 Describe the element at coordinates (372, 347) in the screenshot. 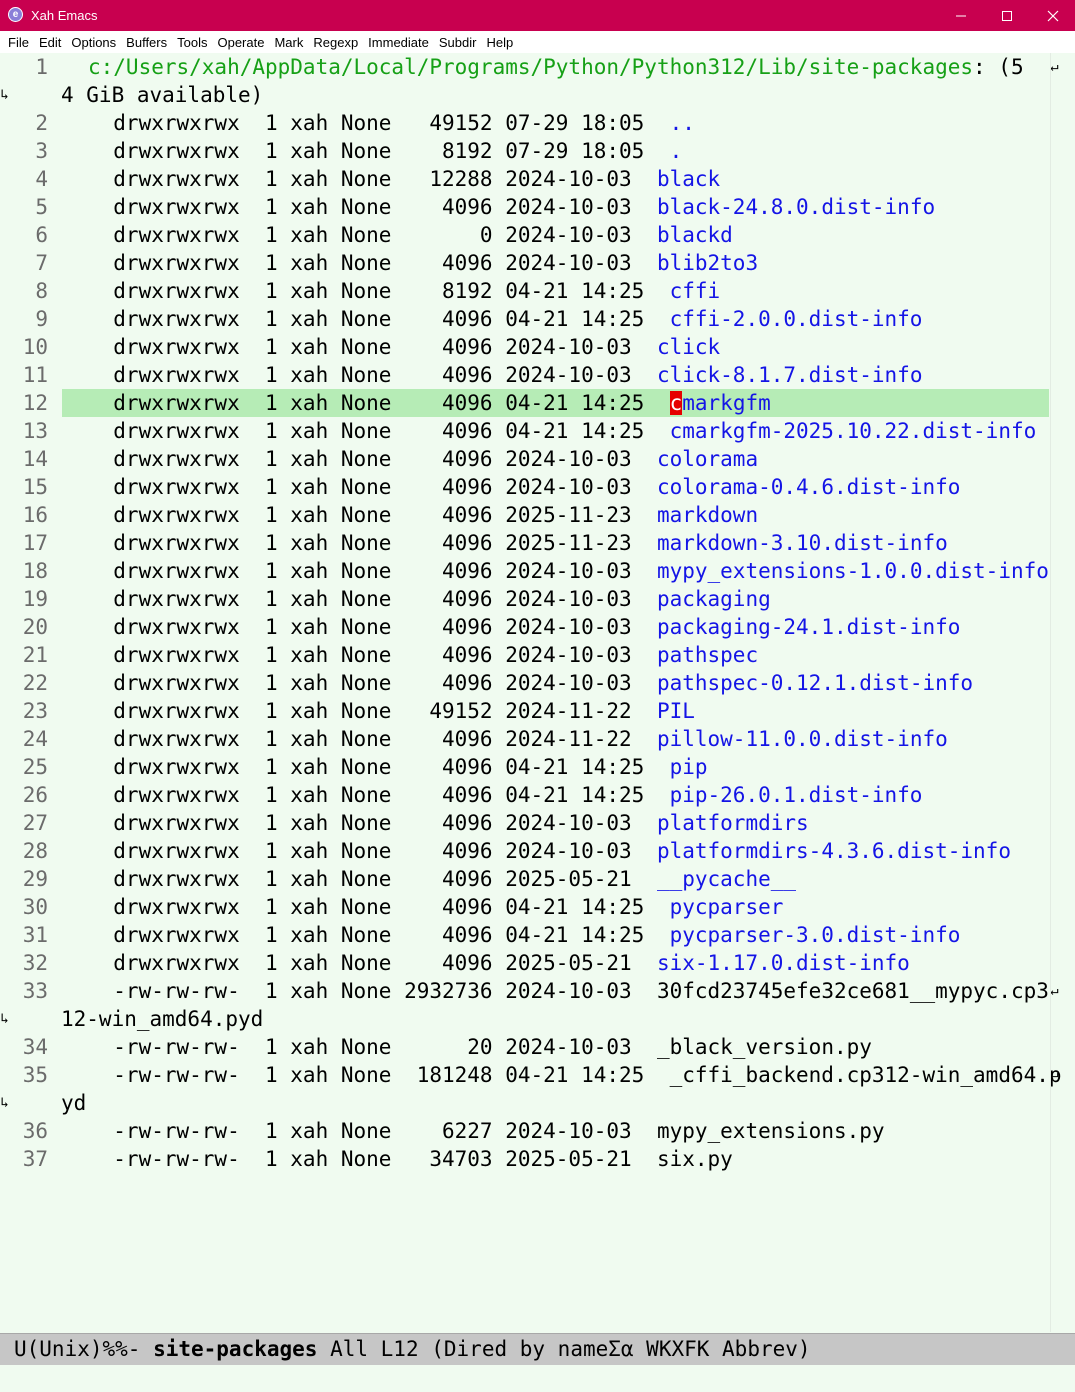

I see `file-attributes: drwxrwxrwx 1 xah None 4096 2024-10-03` at that location.